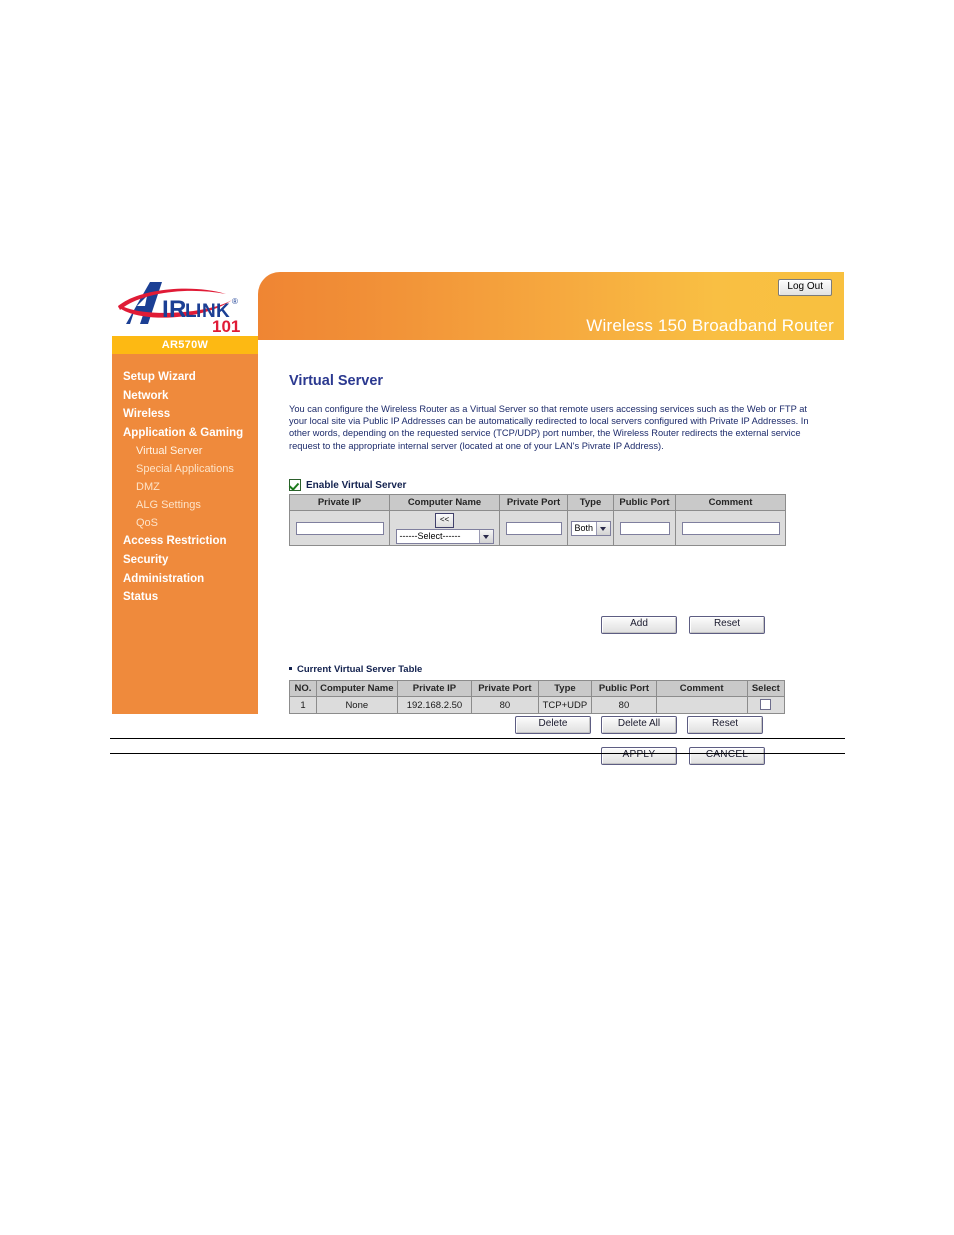 The height and width of the screenshot is (1235, 954). What do you see at coordinates (356, 485) in the screenshot?
I see `enable-virtual-server-label: Enable Virtual Server` at bounding box center [356, 485].